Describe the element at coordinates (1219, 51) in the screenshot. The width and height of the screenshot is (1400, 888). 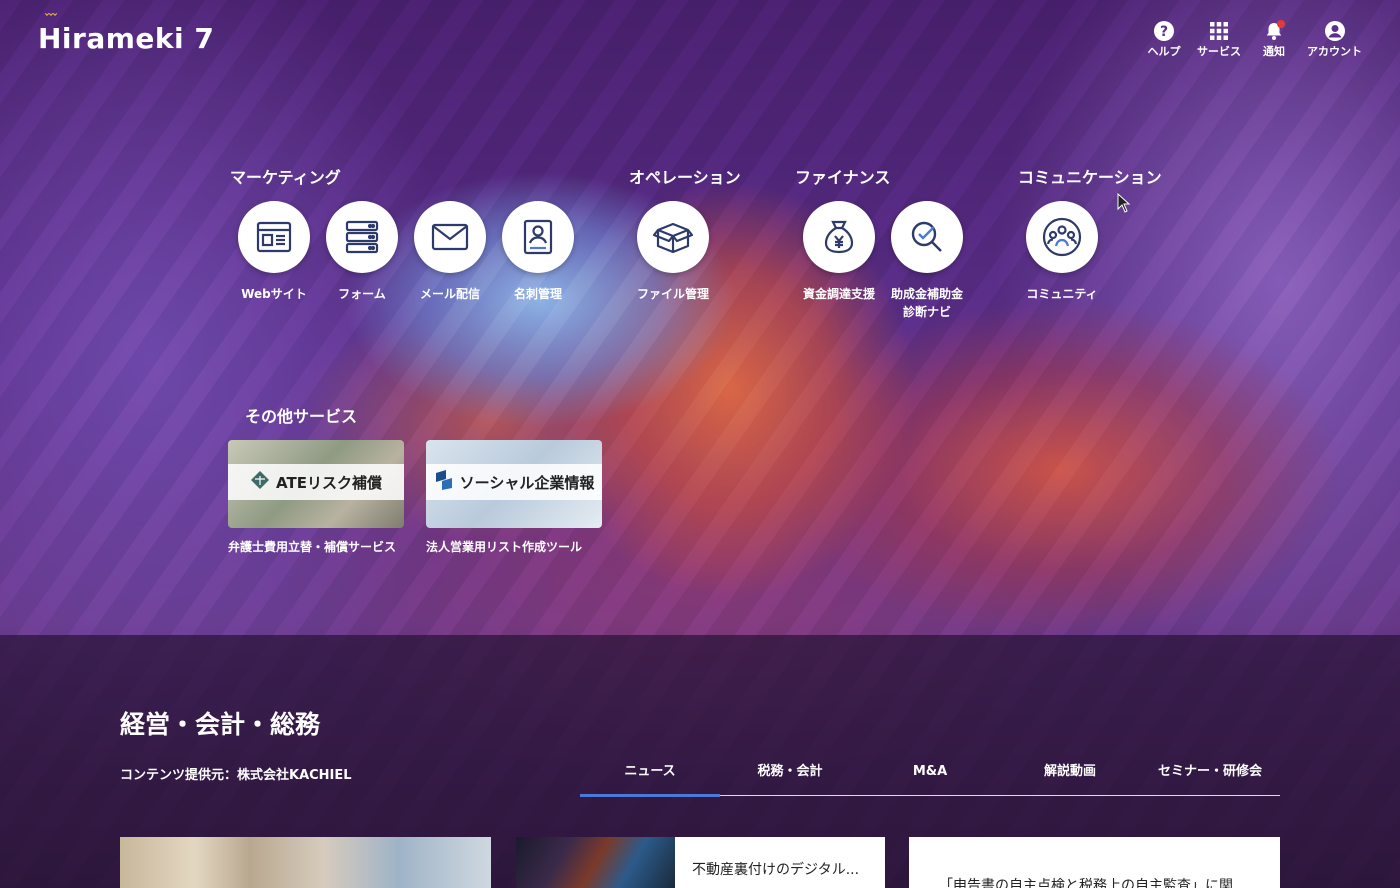
I see `nav-services-label: サービス` at that location.